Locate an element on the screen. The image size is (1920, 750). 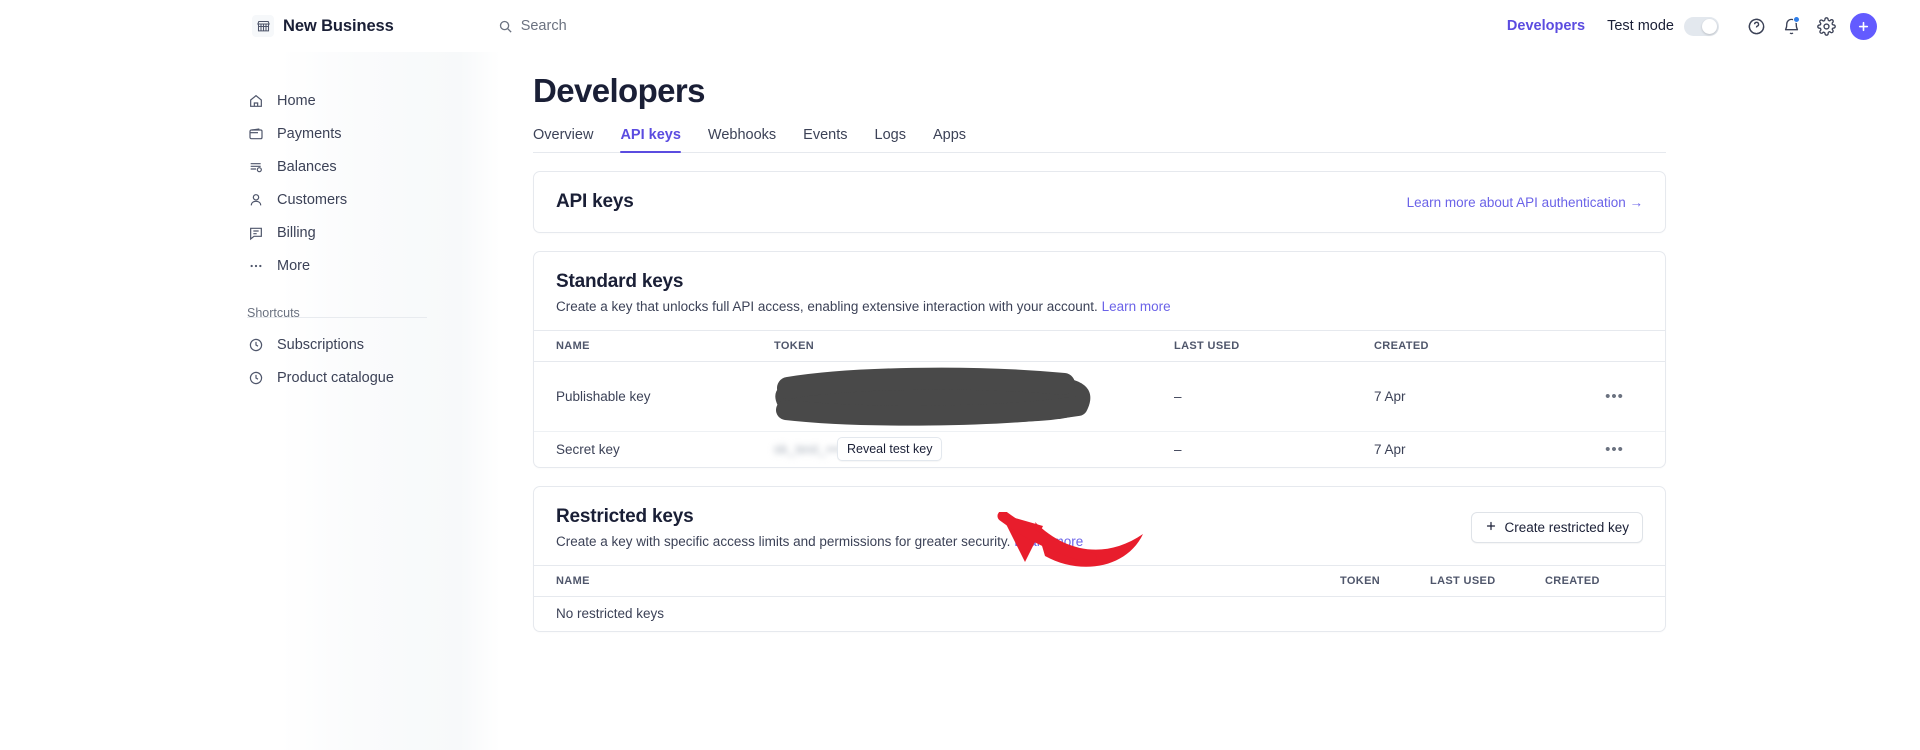
wallet-icon is located at coordinates (256, 134).